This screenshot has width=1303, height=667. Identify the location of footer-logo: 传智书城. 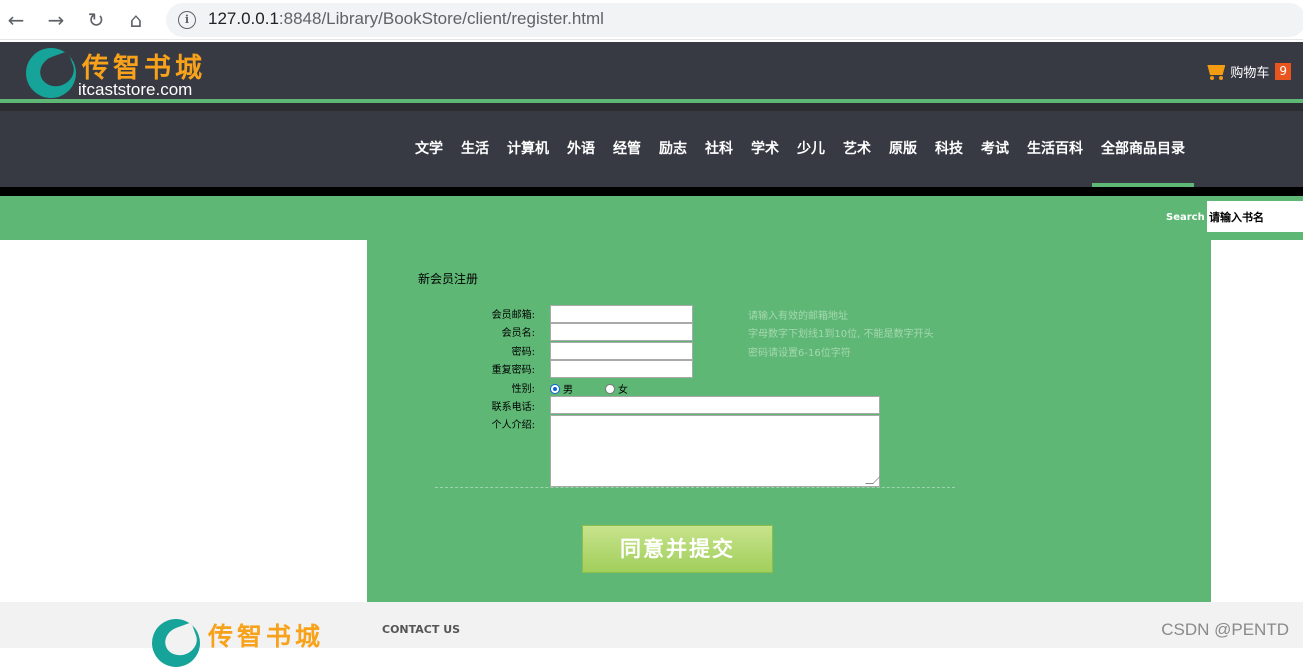
(247, 642).